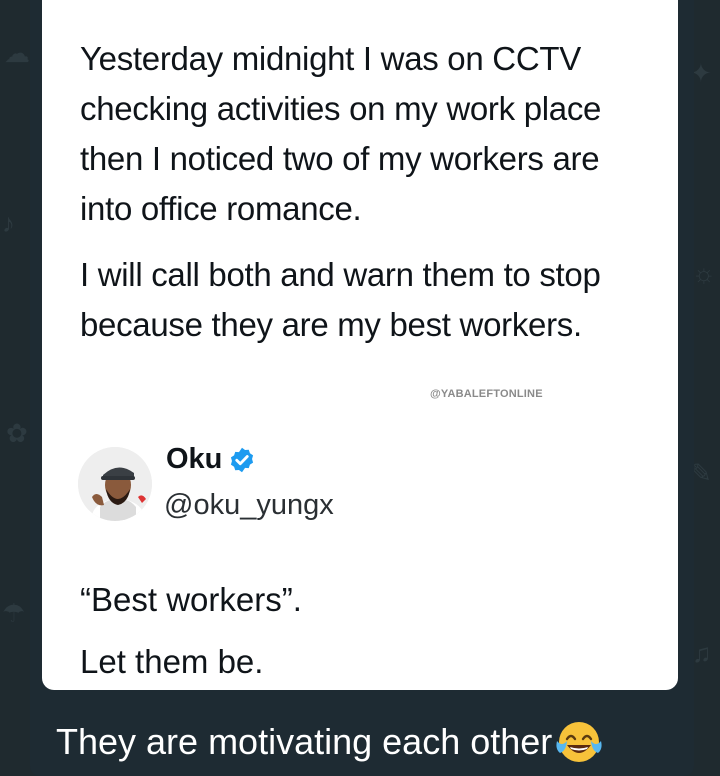 This screenshot has height=776, width=720. I want to click on doodle-icon: ☼, so click(704, 273).